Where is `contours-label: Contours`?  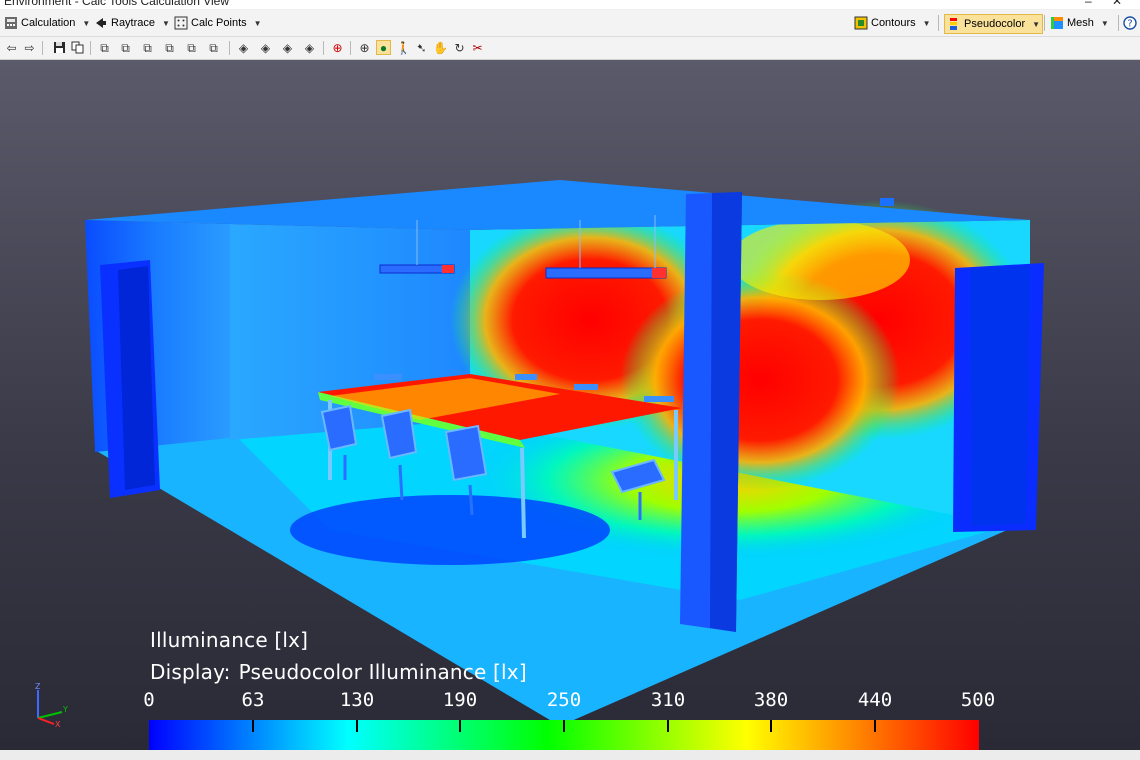 contours-label: Contours is located at coordinates (893, 23).